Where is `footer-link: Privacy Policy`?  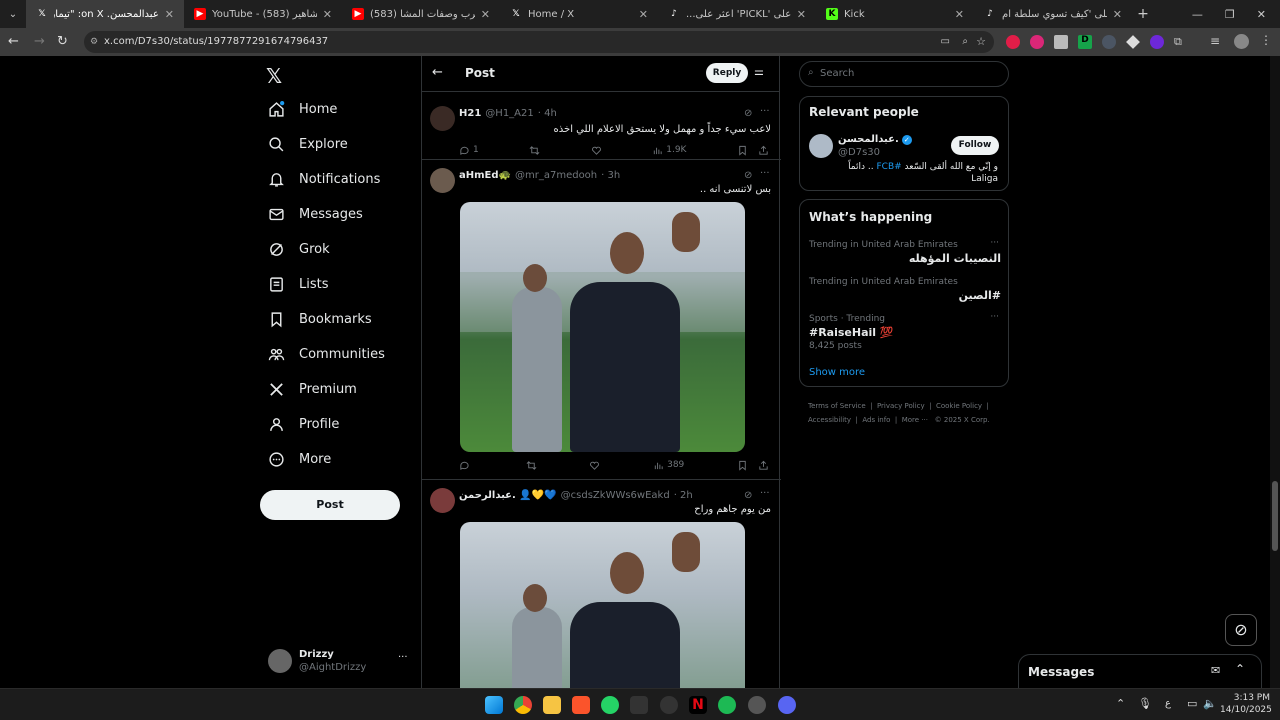
footer-link: Privacy Policy is located at coordinates (901, 406).